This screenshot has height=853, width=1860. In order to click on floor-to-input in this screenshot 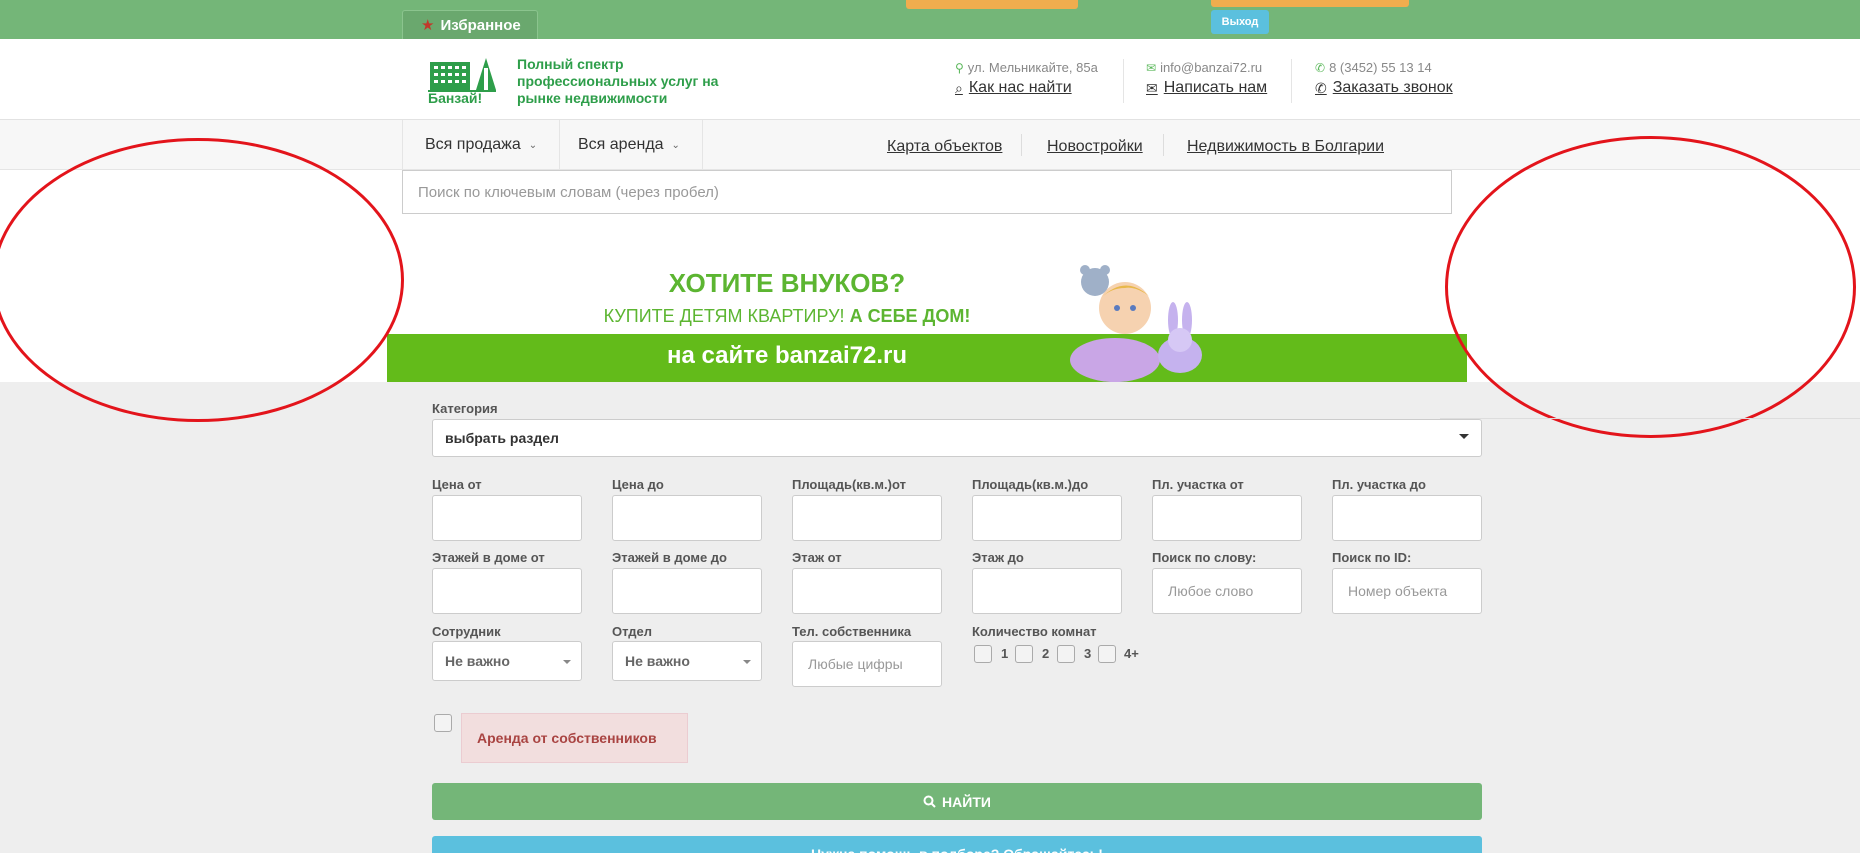, I will do `click(1047, 591)`.